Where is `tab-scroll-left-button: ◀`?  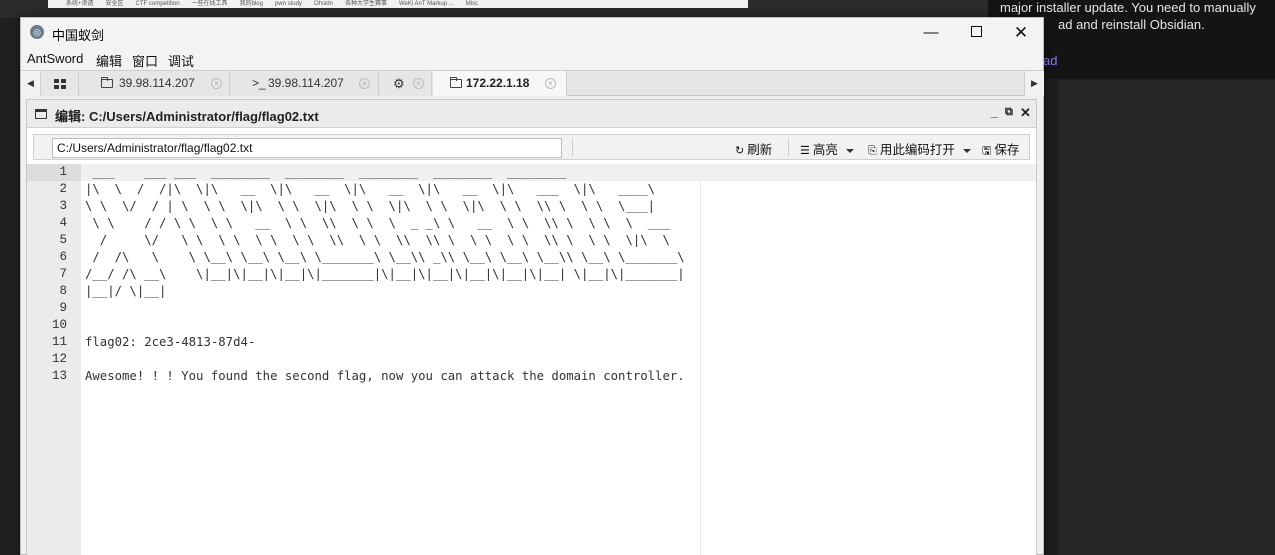
tab-scroll-left-button: ◀ is located at coordinates (31, 83).